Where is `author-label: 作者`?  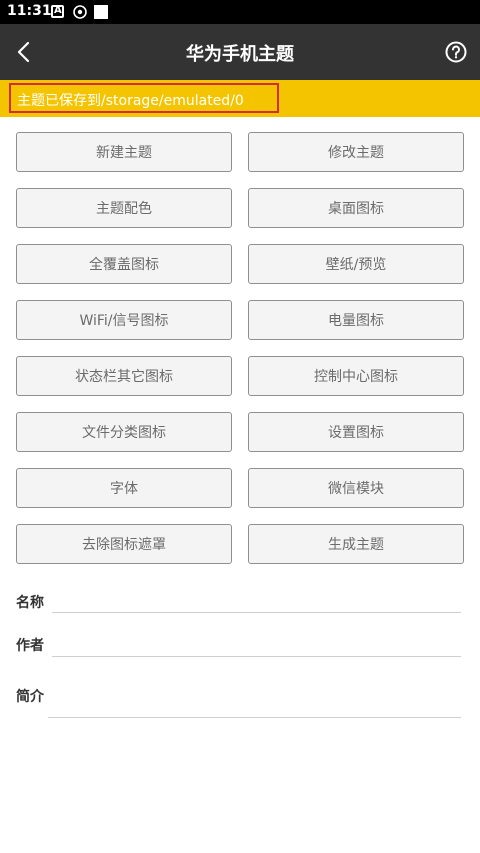 author-label: 作者 is located at coordinates (30, 646).